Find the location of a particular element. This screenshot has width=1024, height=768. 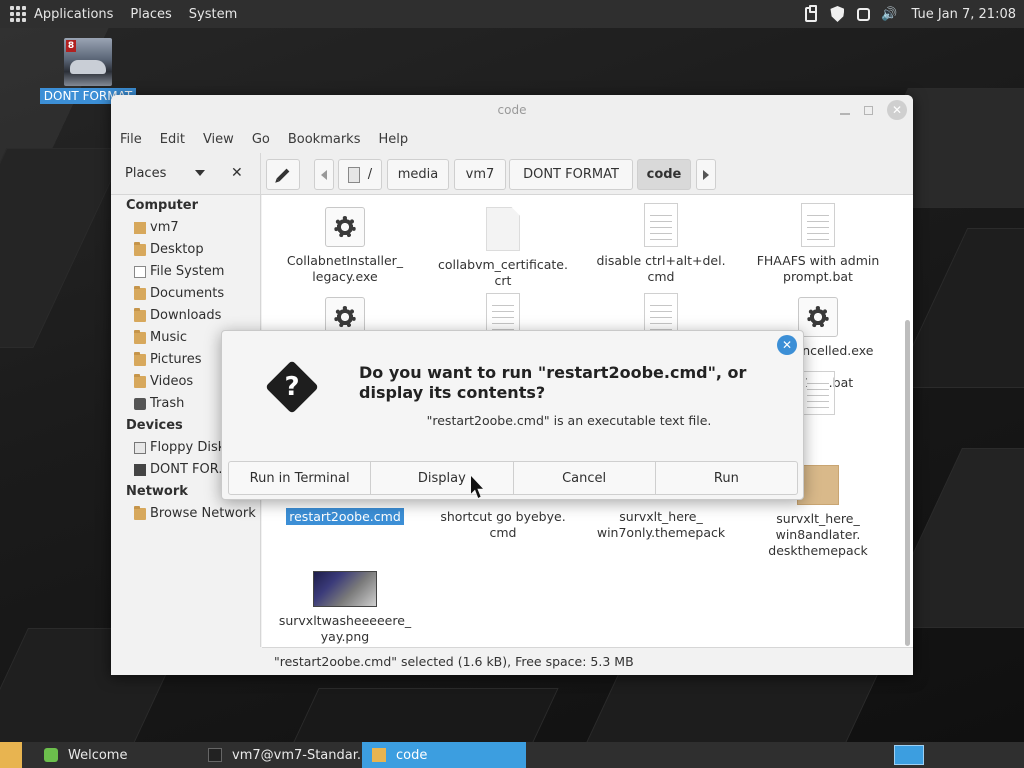

network-folder-icon is located at coordinates (140, 513).